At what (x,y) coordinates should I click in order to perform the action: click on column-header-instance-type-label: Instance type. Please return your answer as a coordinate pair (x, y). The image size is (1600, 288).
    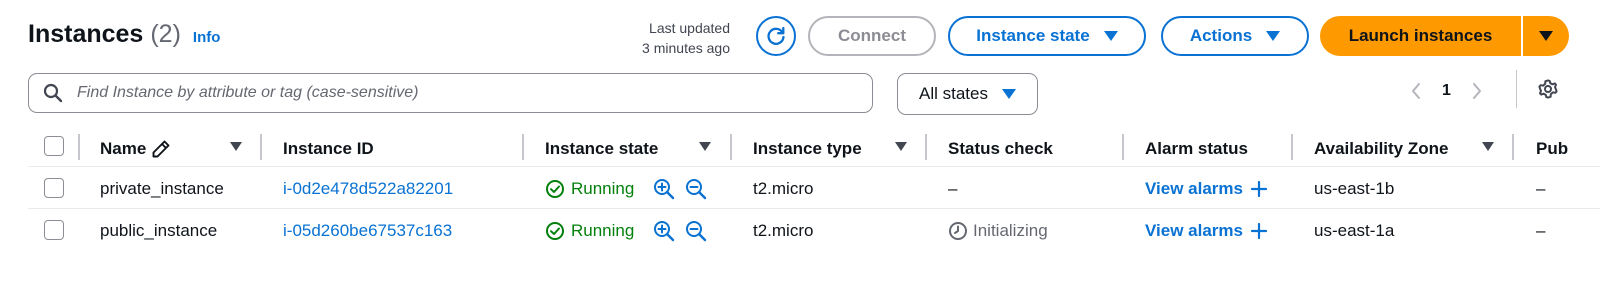
    Looking at the image, I should click on (807, 148).